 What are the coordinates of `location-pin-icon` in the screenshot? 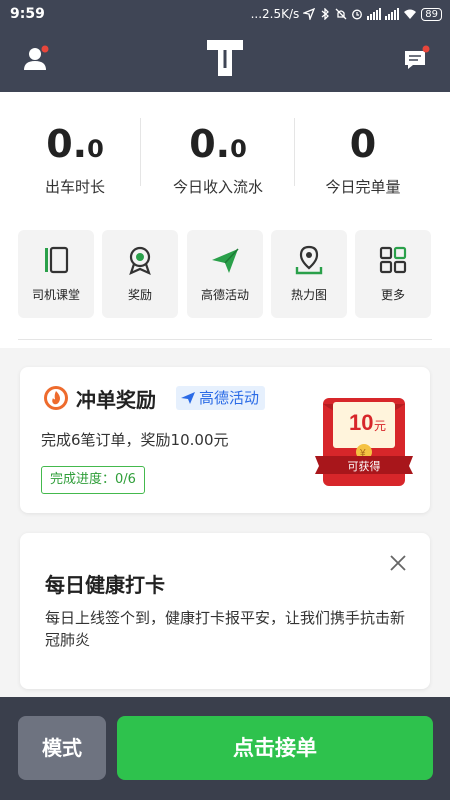 It's located at (309, 260).